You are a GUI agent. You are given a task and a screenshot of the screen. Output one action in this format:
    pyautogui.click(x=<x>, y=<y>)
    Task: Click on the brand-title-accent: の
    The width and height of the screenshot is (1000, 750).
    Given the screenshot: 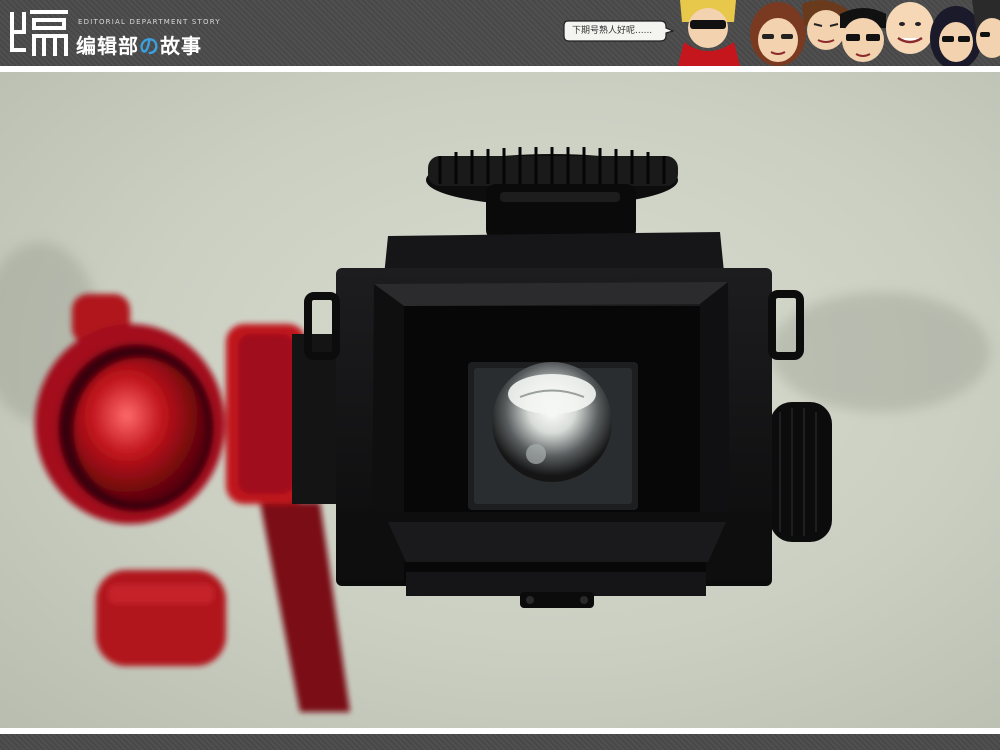 What is the action you would take?
    pyautogui.click(x=149, y=46)
    